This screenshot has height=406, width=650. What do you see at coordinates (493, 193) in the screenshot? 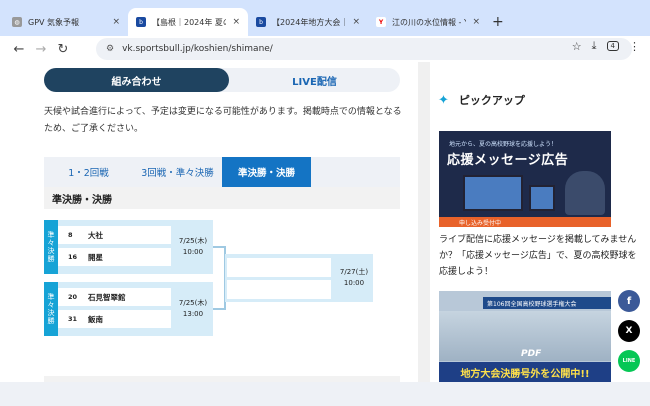
I see `monitor-illustration` at bounding box center [493, 193].